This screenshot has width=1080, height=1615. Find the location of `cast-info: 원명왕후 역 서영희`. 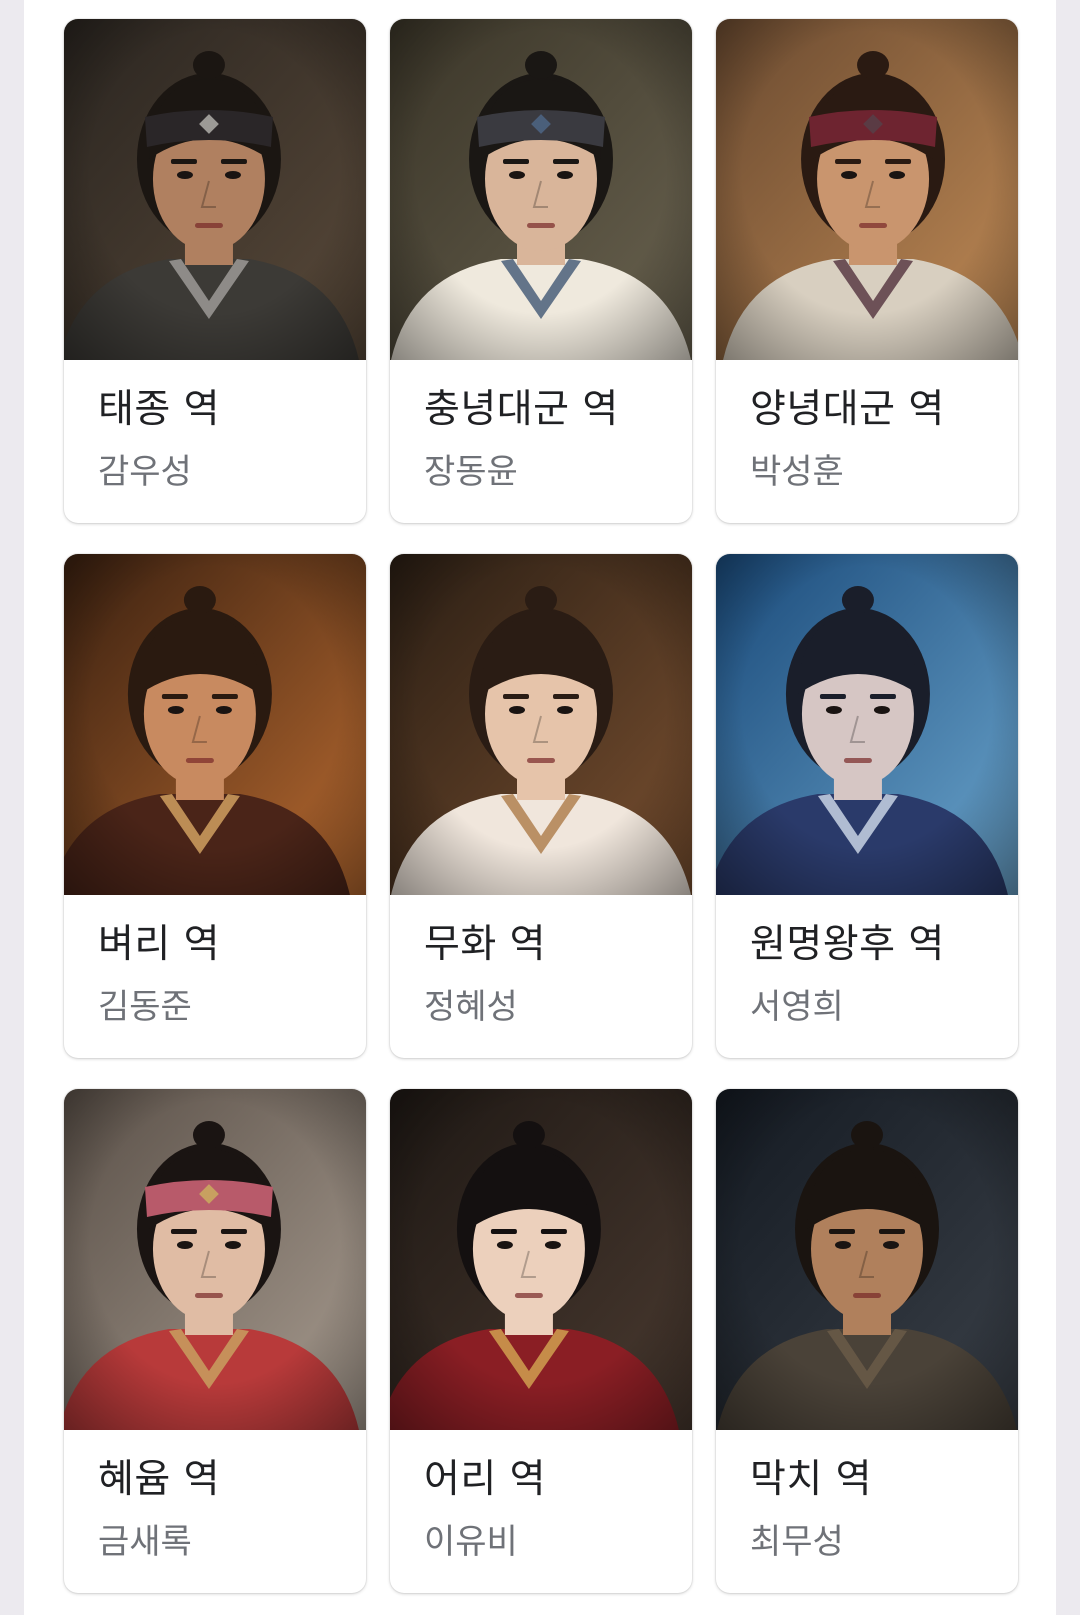

cast-info: 원명왕후 역 서영희 is located at coordinates (867, 961).